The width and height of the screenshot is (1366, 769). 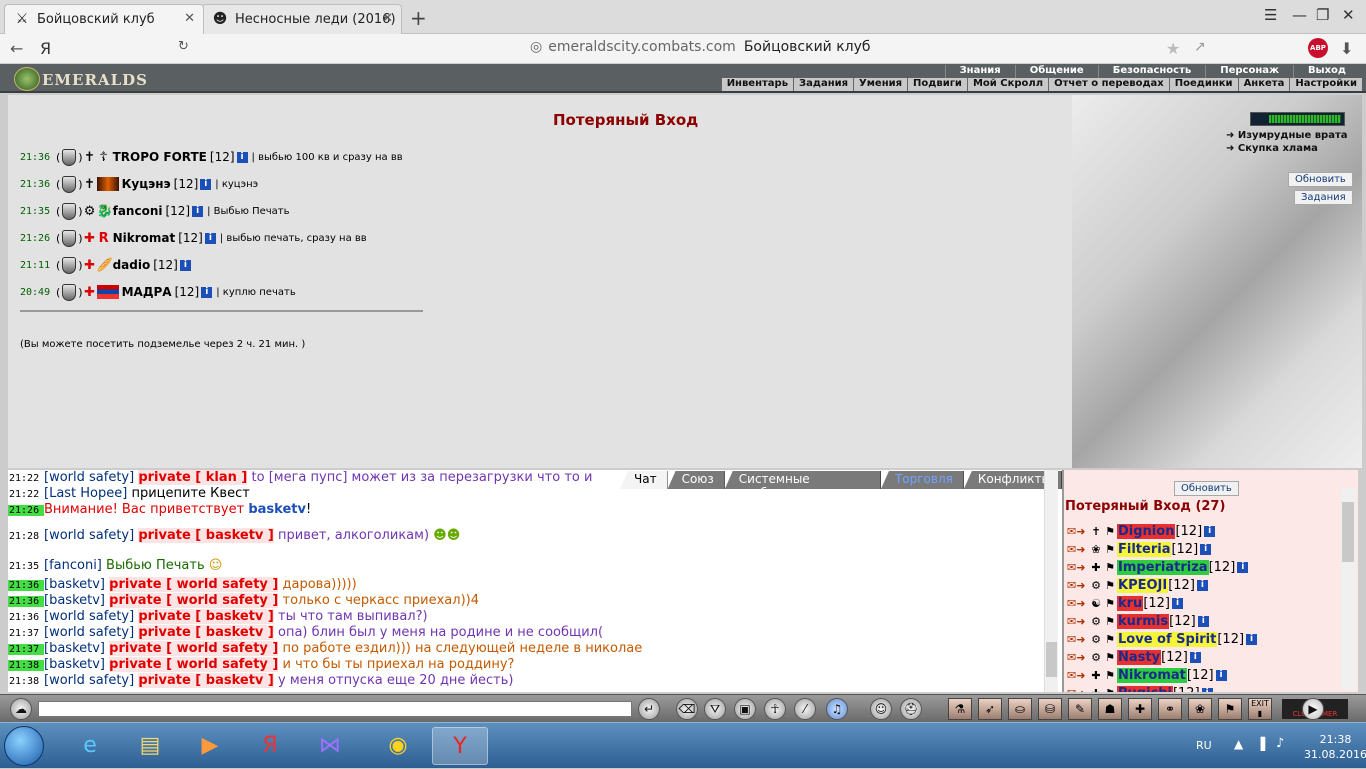 What do you see at coordinates (335, 709) in the screenshot?
I see `chat-input` at bounding box center [335, 709].